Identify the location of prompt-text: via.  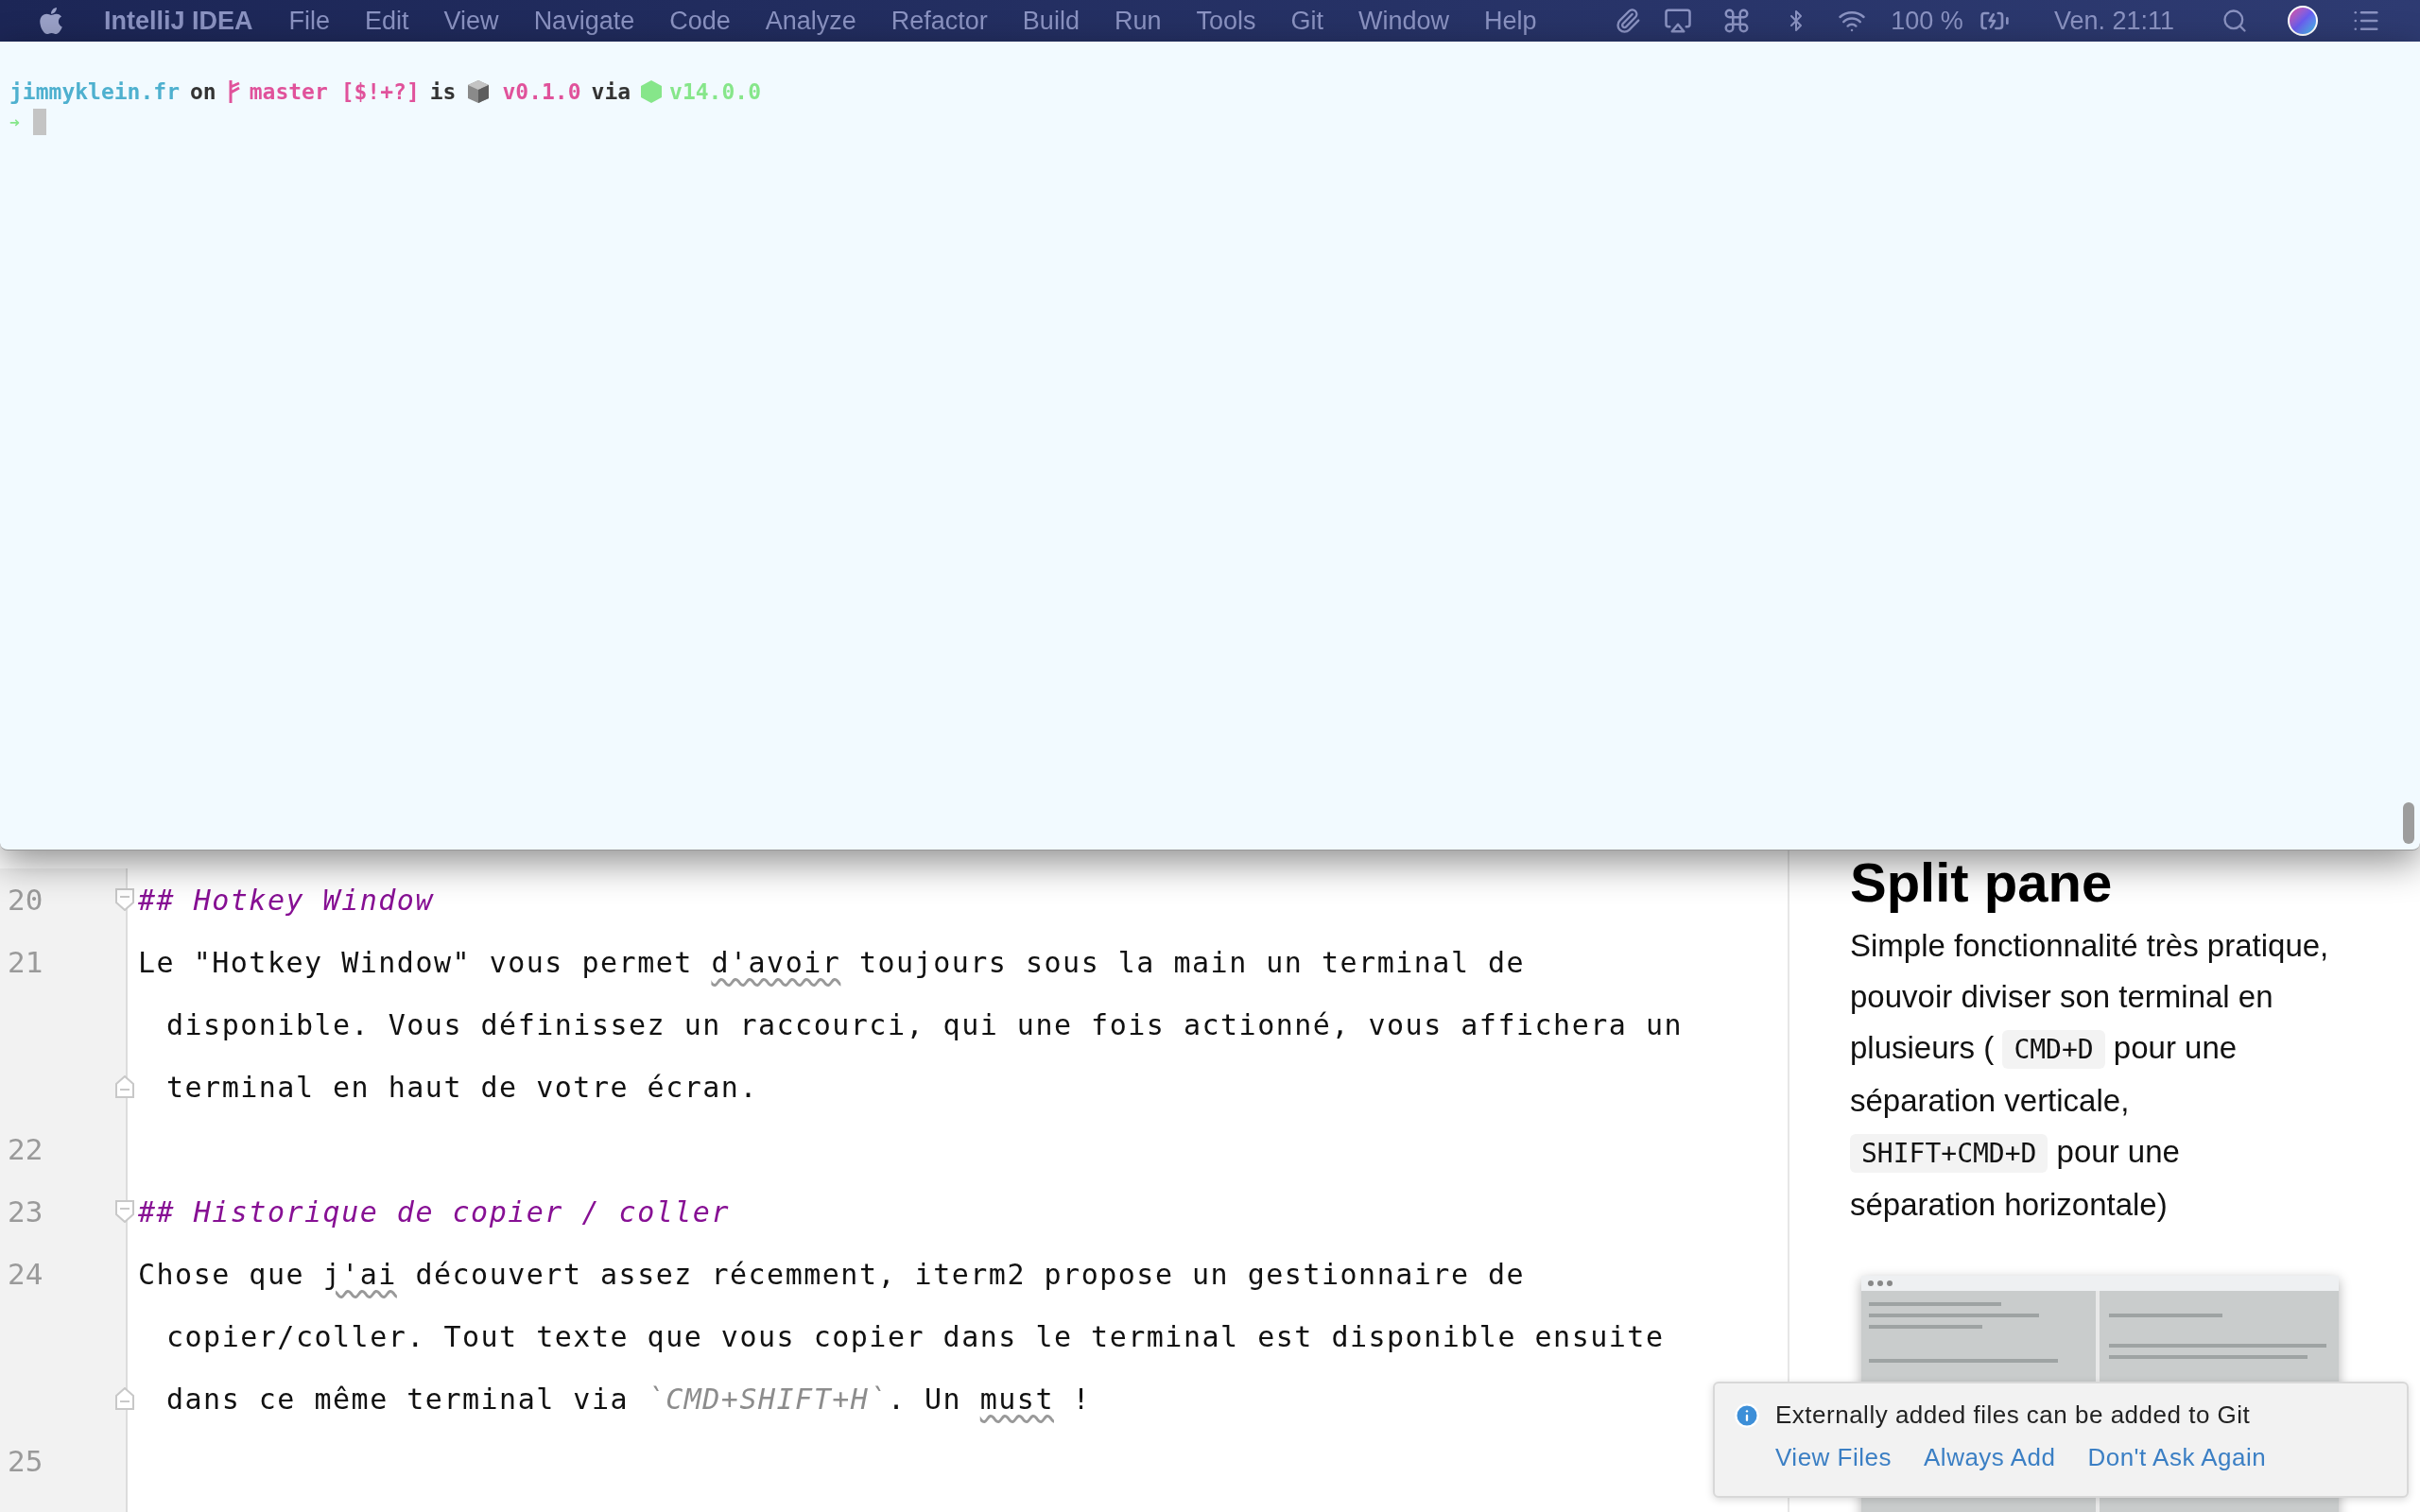
(611, 91).